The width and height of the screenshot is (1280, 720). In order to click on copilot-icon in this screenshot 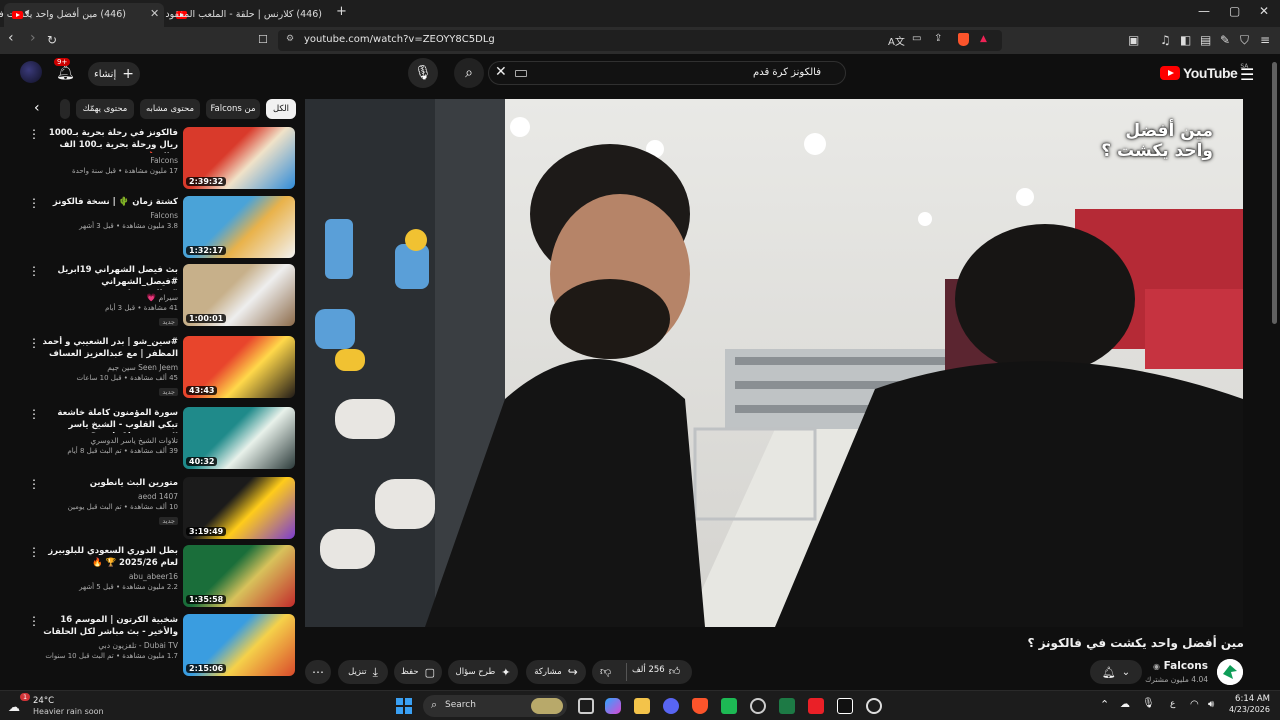, I will do `click(613, 706)`.